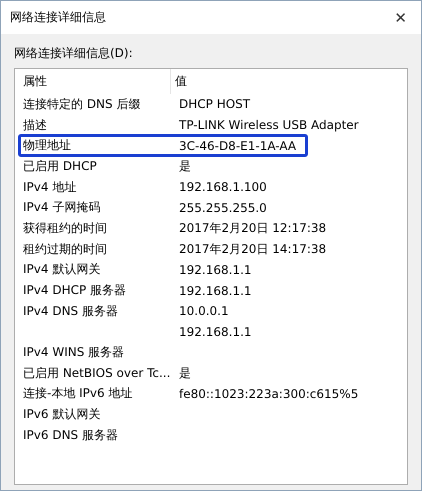  Describe the element at coordinates (253, 249) in the screenshot. I see `value-cell-text: 2017年2月20日 14:17:38` at that location.